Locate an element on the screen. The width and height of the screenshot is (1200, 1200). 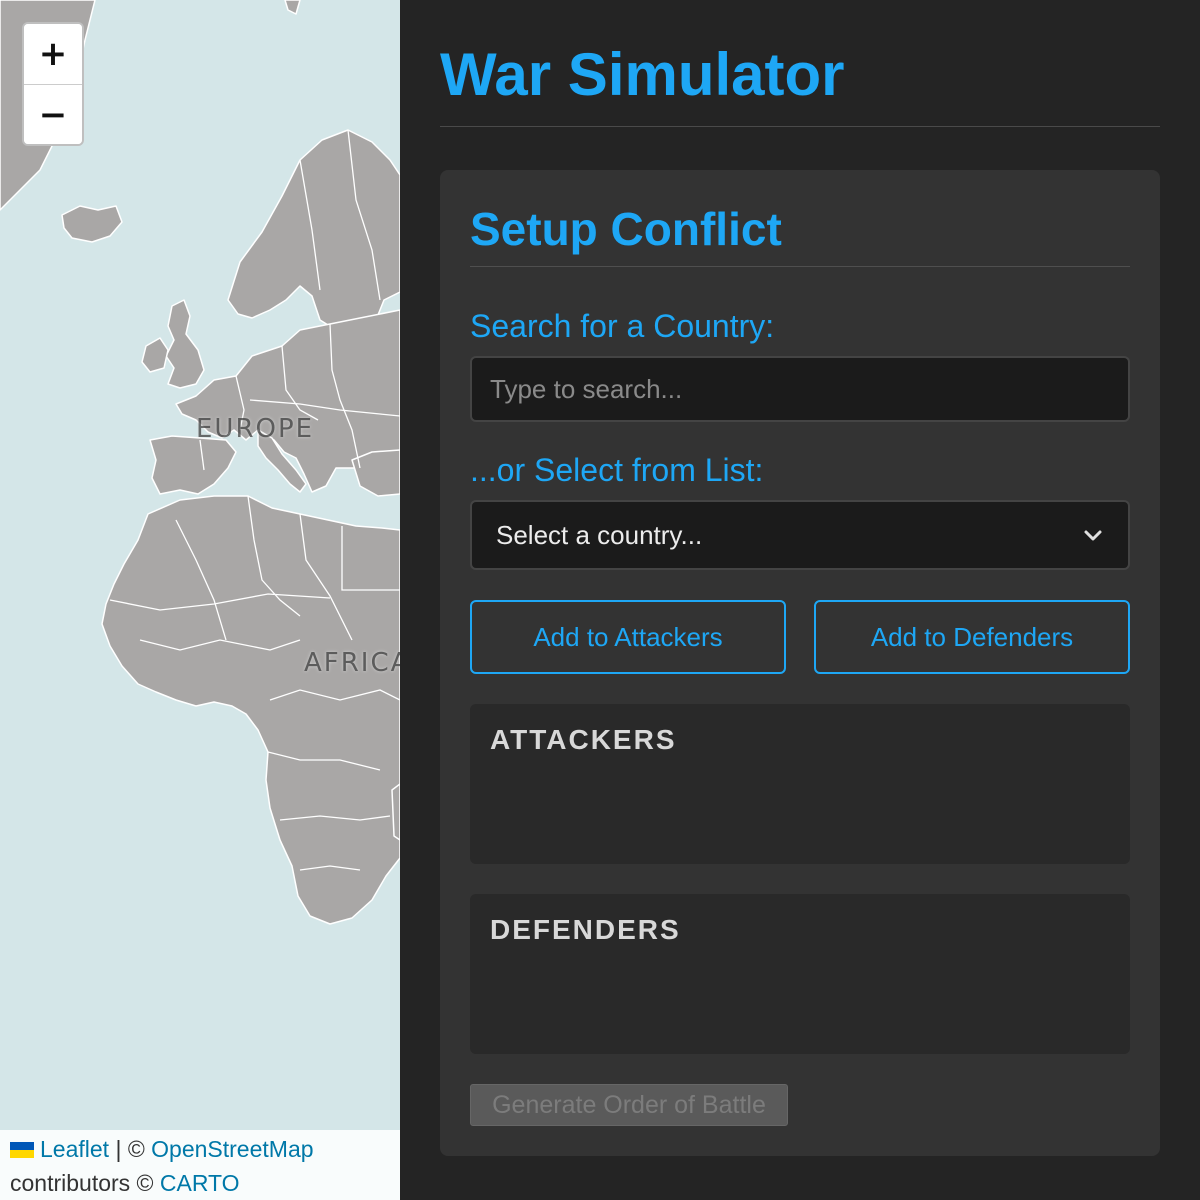
search-label: Search for a Country: is located at coordinates (622, 326).